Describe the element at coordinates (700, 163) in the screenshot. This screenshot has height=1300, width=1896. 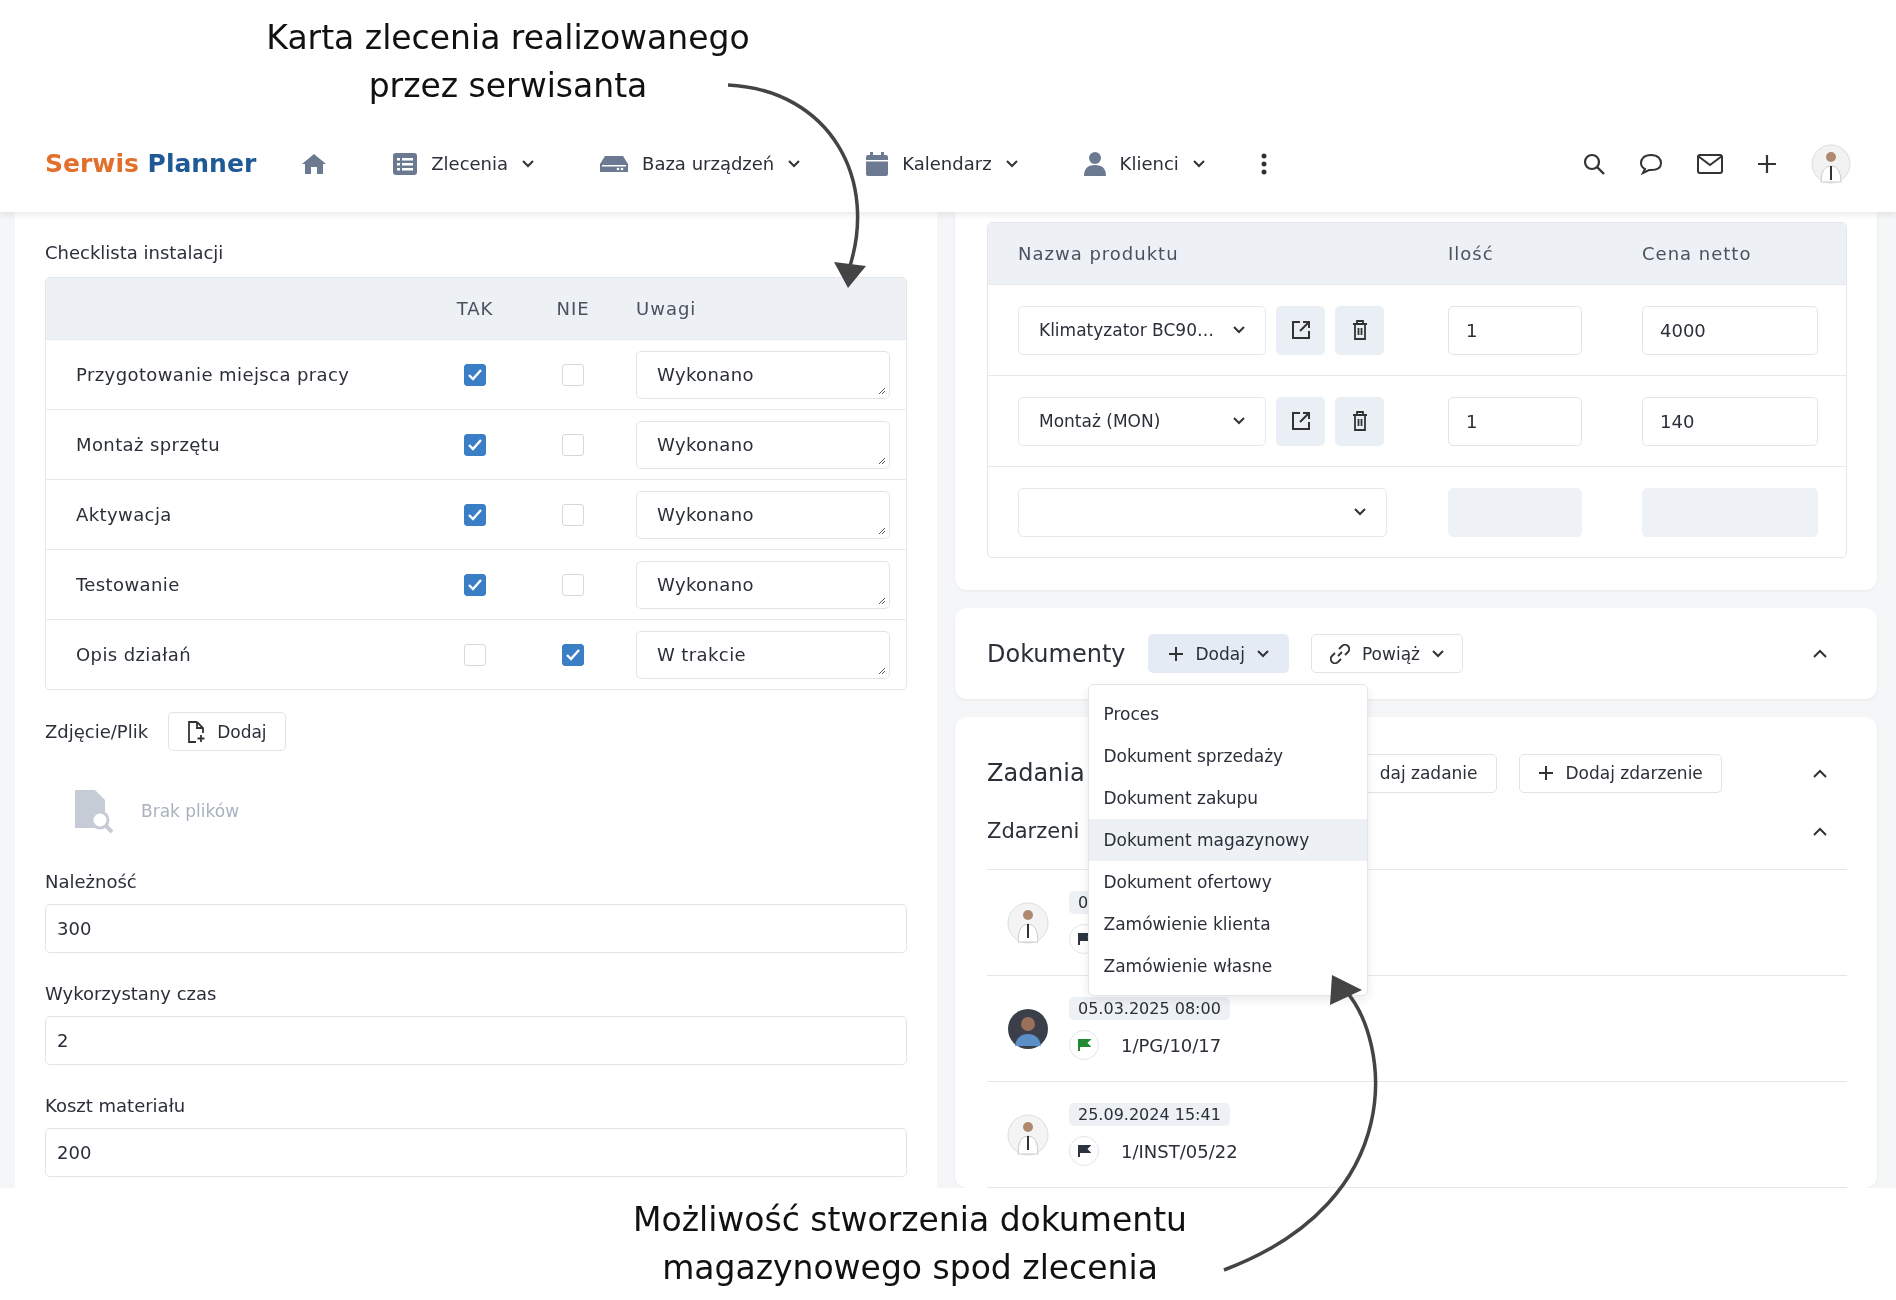
I see `nav-menu-item: Baza urządzeń` at that location.